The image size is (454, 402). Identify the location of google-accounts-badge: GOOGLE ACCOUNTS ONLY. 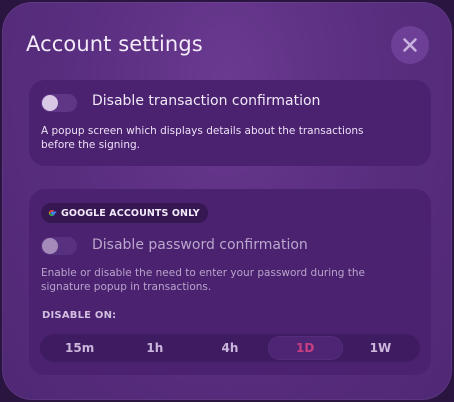
(124, 213).